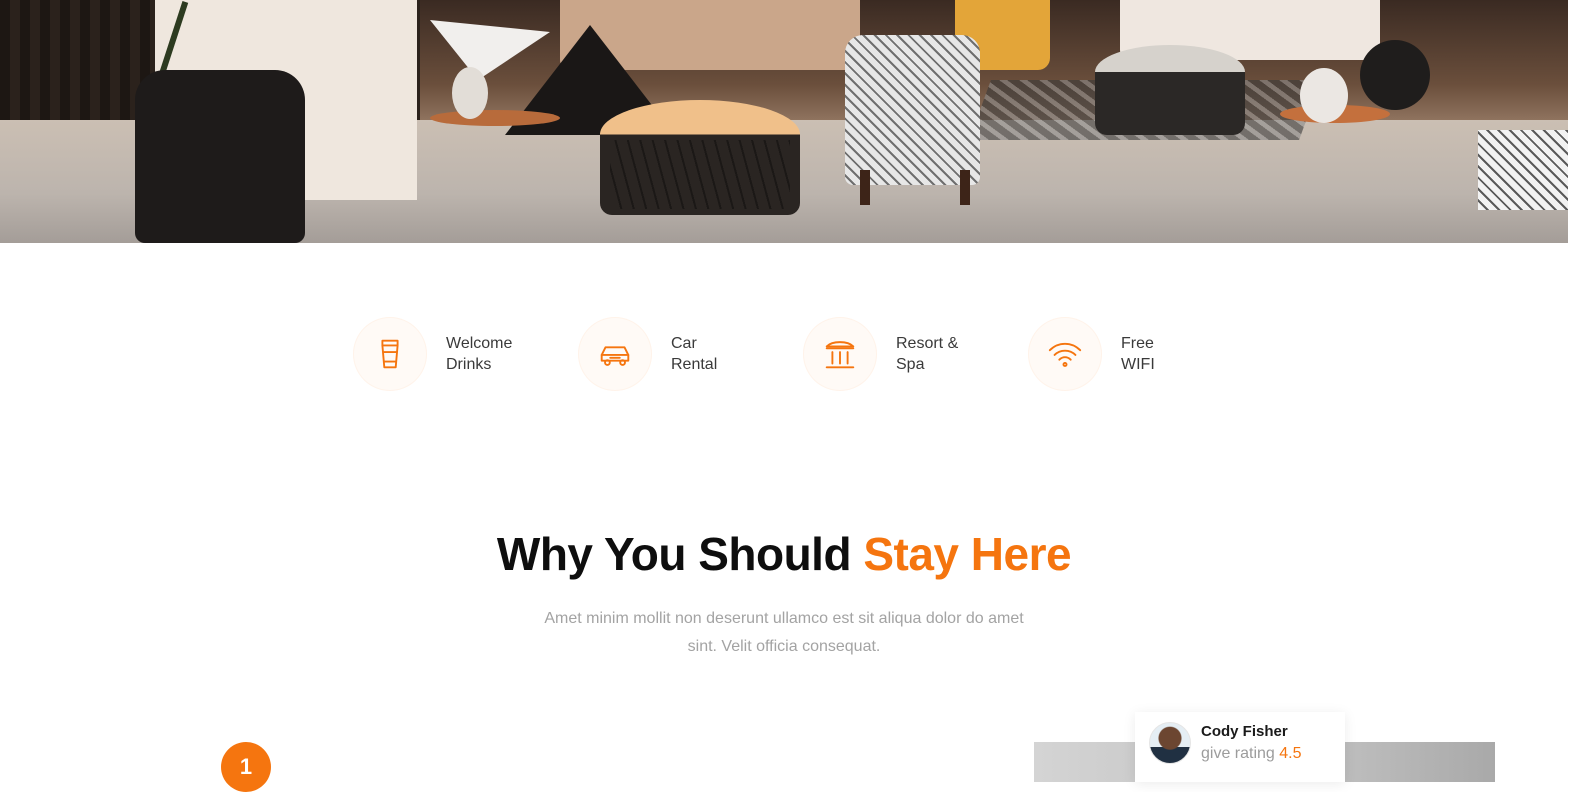 The width and height of the screenshot is (1587, 792). What do you see at coordinates (694, 364) in the screenshot?
I see `amenity-label-line2: Rental` at bounding box center [694, 364].